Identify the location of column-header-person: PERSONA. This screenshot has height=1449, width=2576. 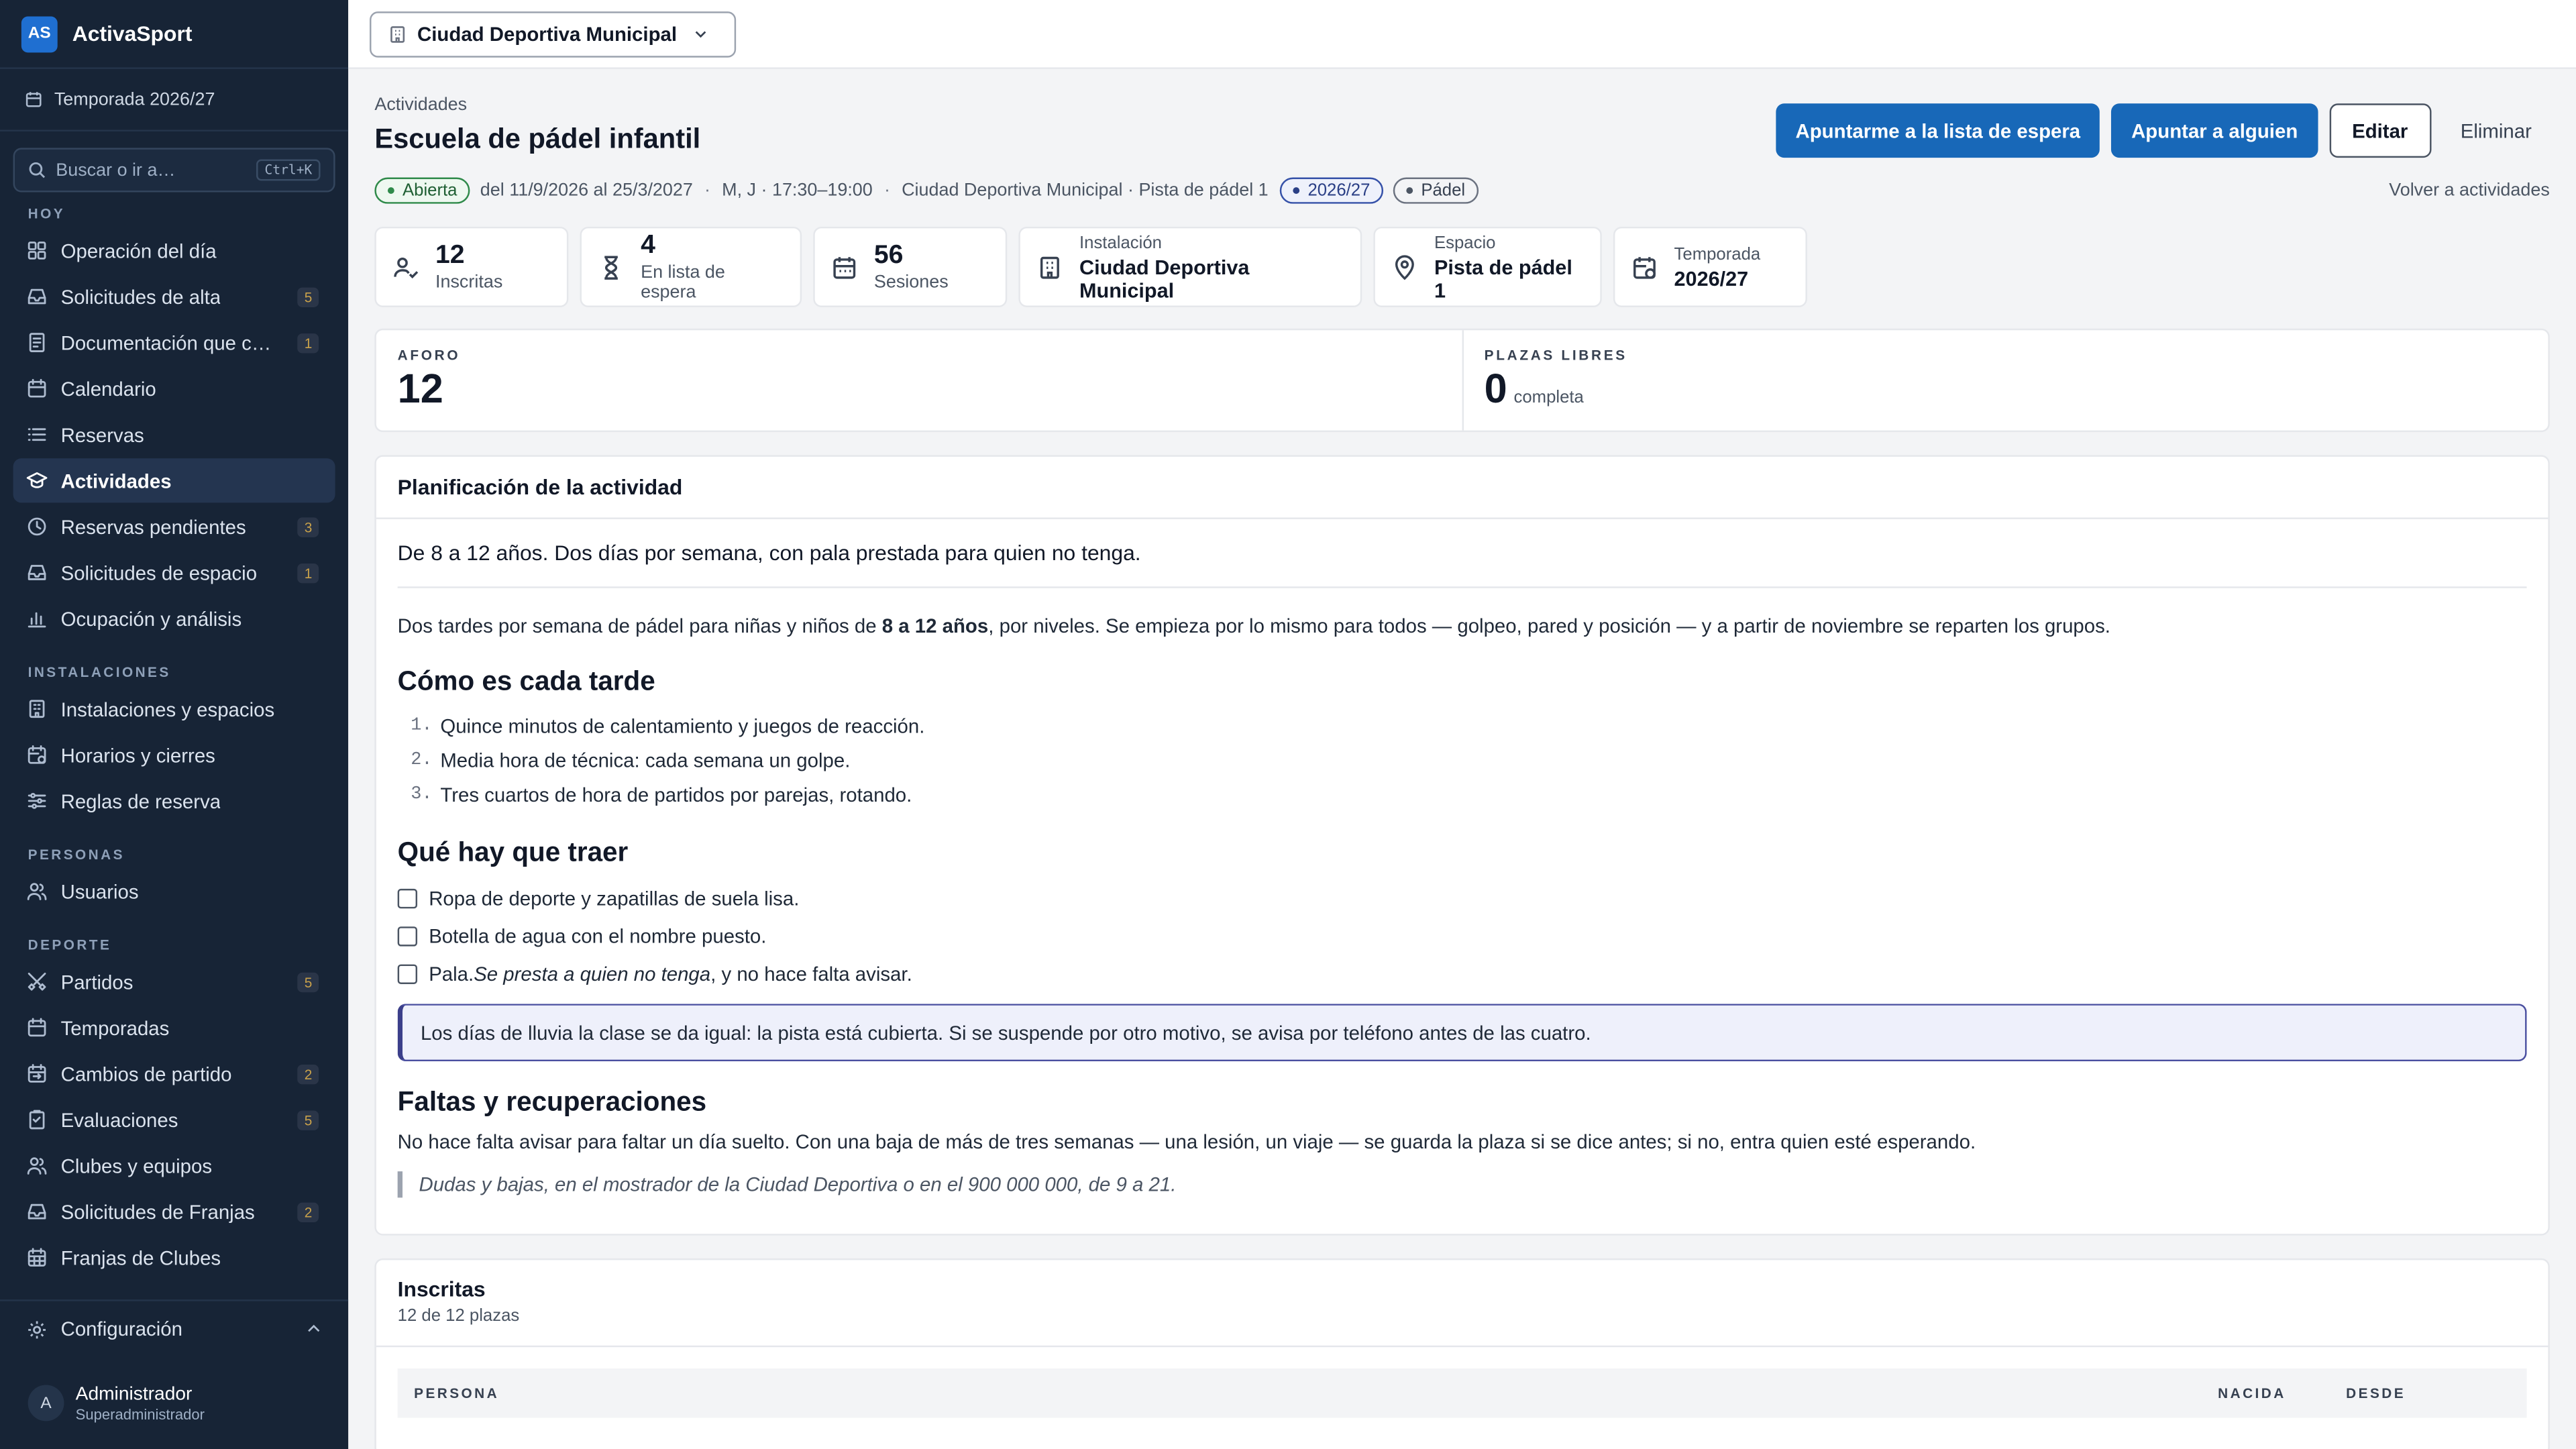
(456, 1393).